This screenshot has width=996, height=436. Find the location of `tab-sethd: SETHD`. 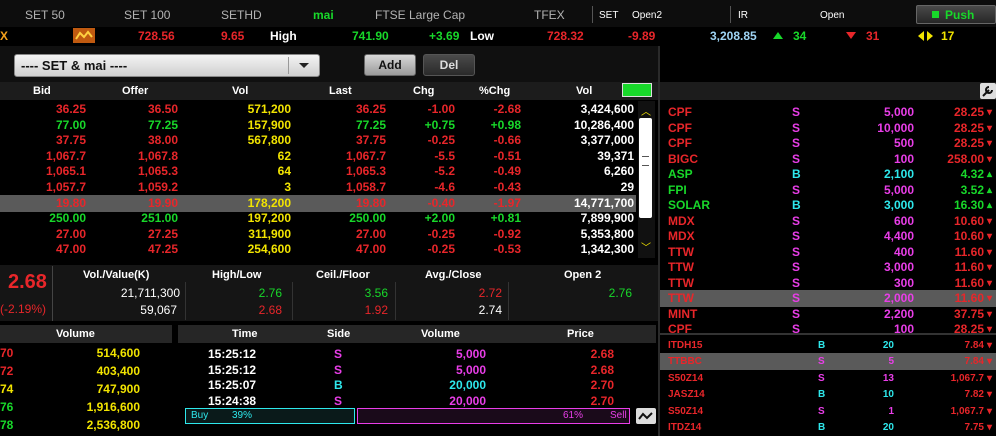

tab-sethd: SETHD is located at coordinates (241, 15).